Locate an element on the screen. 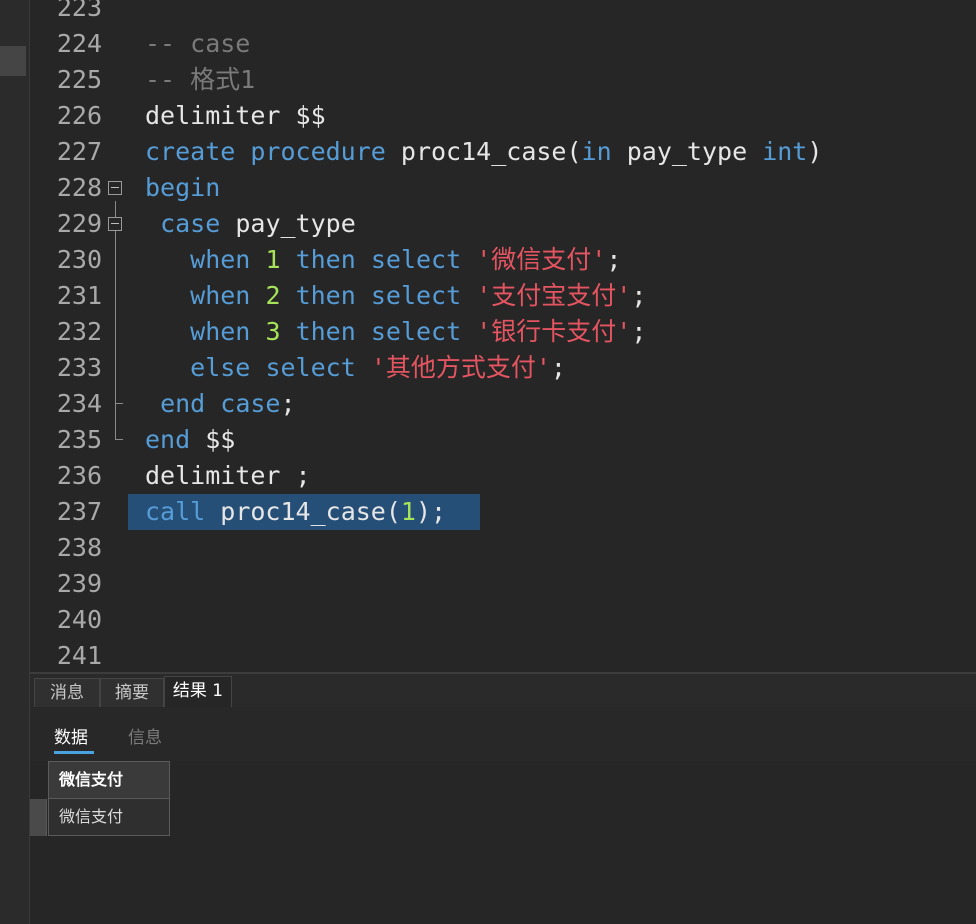 Image resolution: width=976 pixels, height=924 pixels. fold-toggle-begin is located at coordinates (115, 188).